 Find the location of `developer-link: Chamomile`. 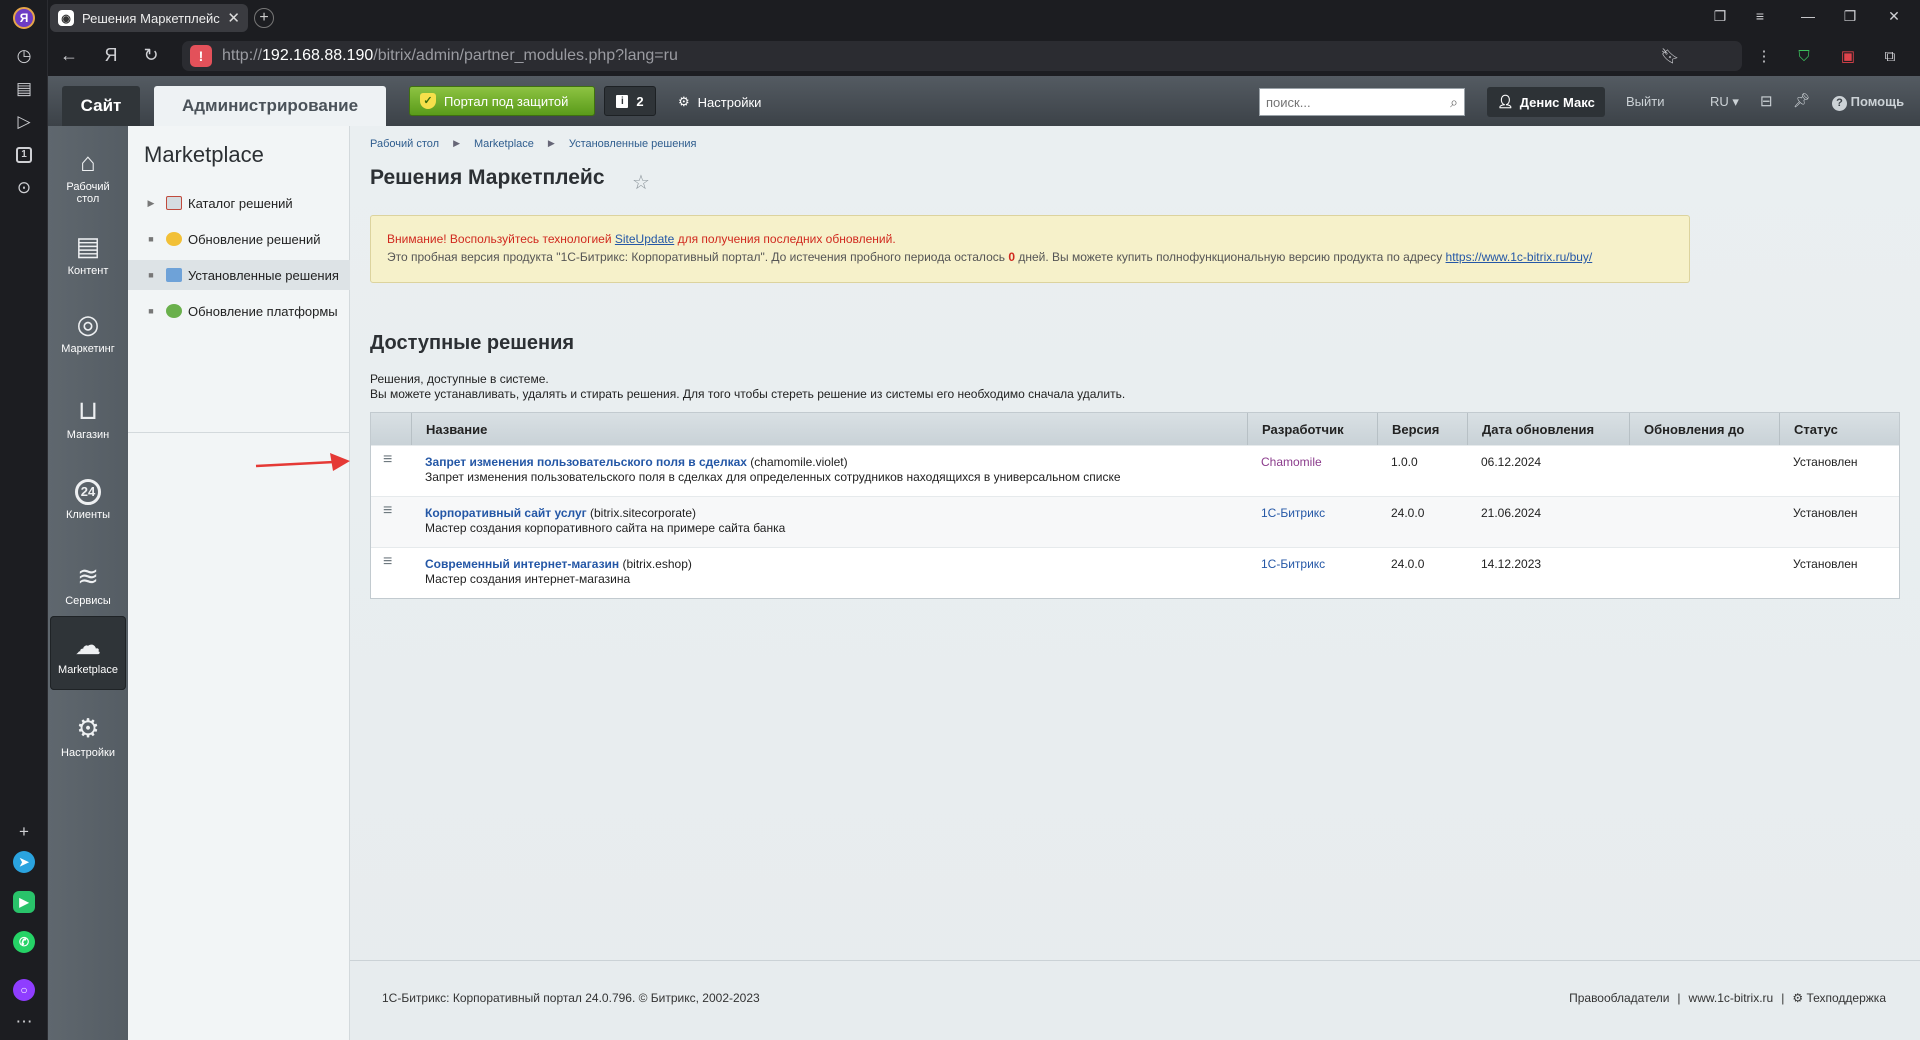

developer-link: Chamomile is located at coordinates (1312, 471).